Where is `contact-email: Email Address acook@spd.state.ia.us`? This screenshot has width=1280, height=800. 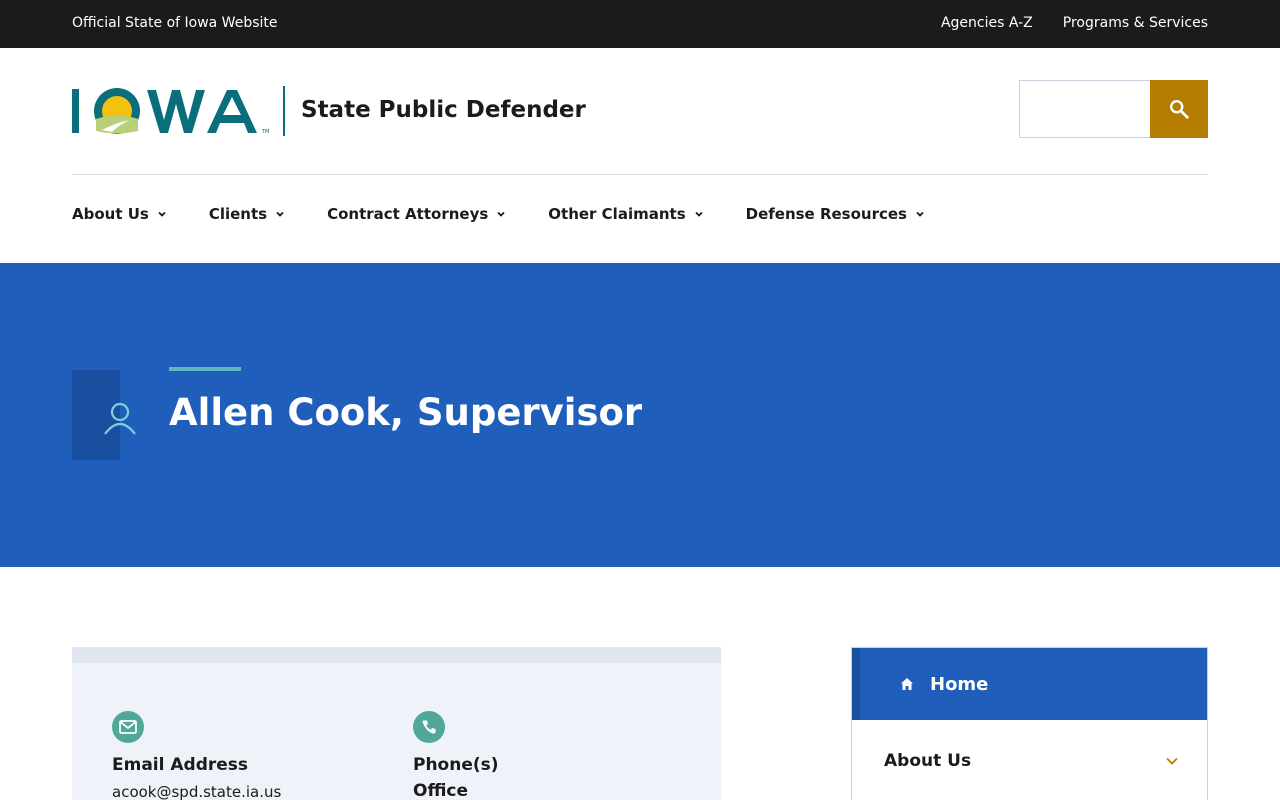
contact-email: Email Address acook@spd.state.ia.us is located at coordinates (196, 755).